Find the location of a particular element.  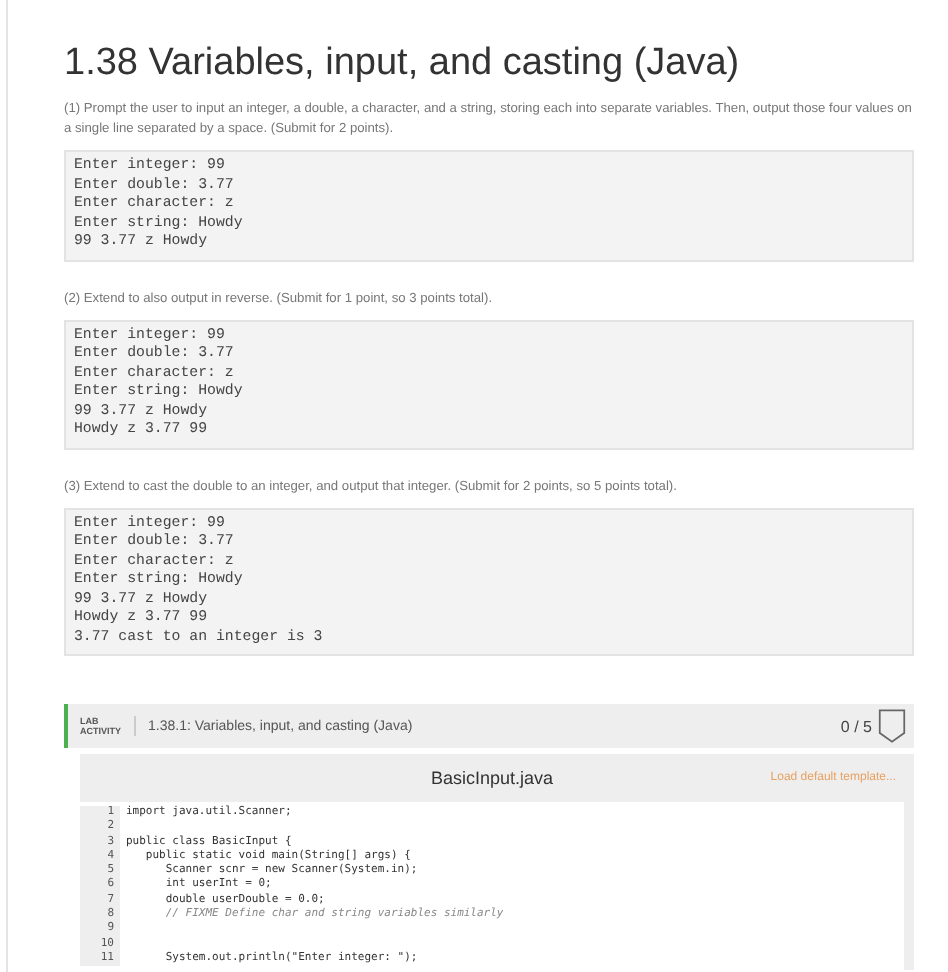

shield-icon is located at coordinates (892, 726).